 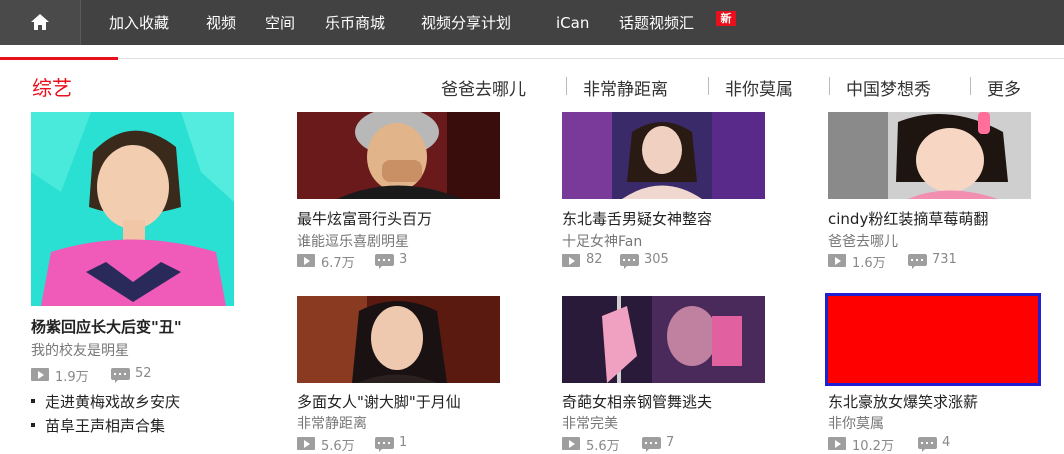 I want to click on nav-space: 空间, so click(x=280, y=23).